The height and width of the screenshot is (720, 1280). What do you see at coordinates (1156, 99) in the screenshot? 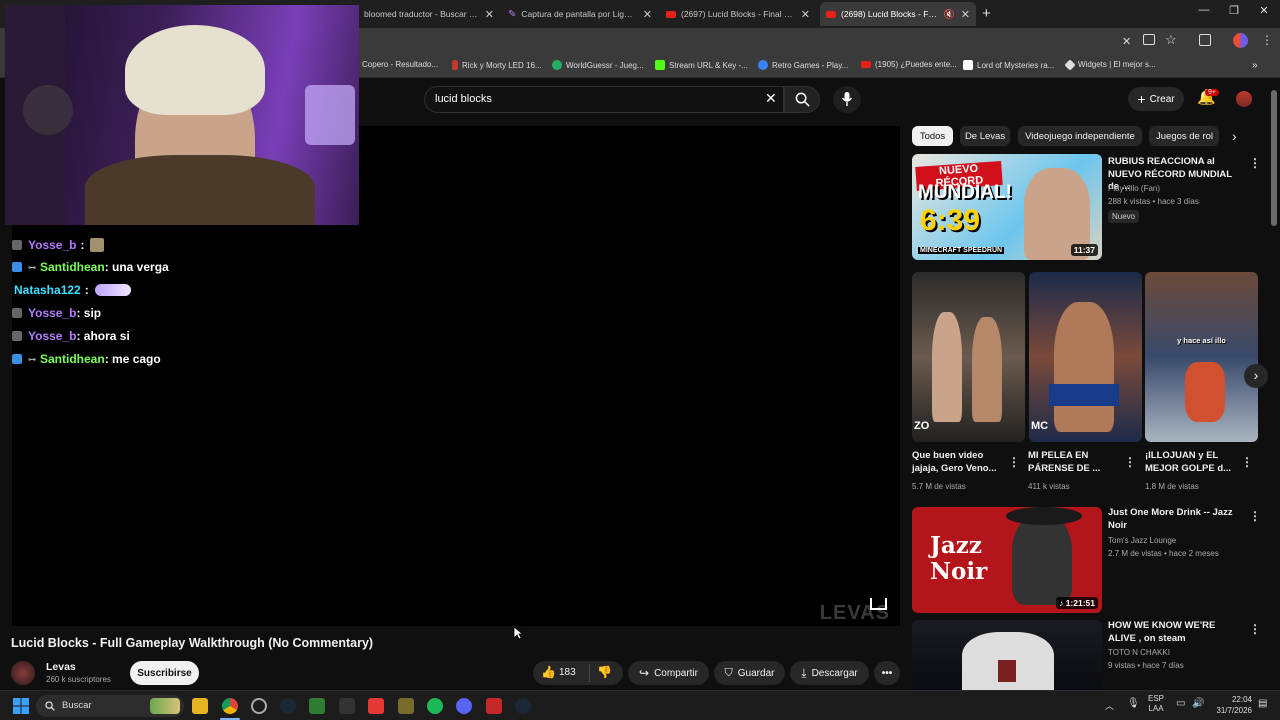
I see `create-button: + Crear` at bounding box center [1156, 99].